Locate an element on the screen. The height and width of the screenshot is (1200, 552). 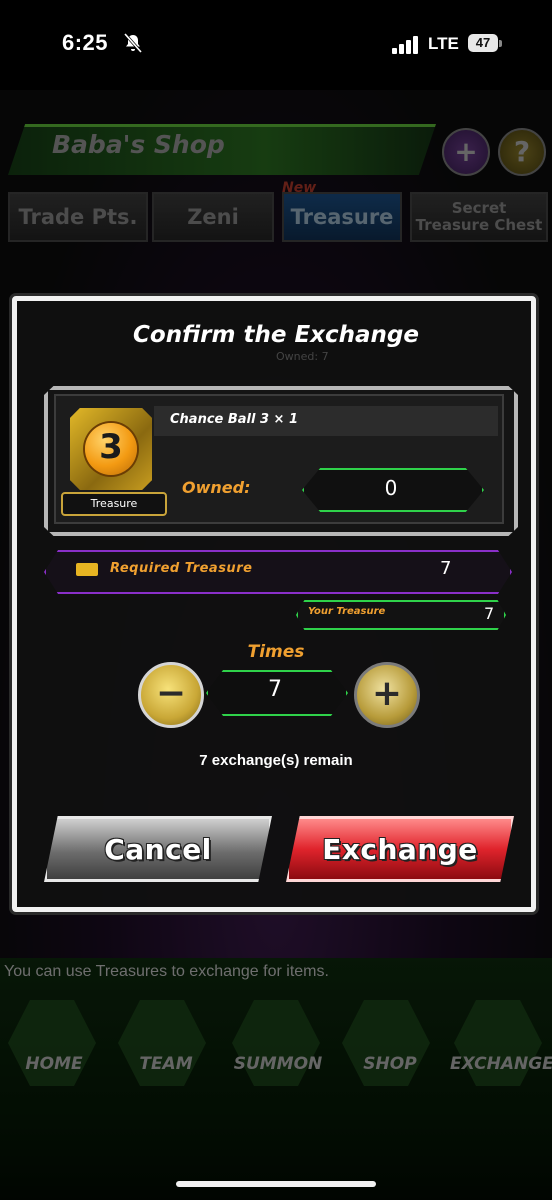
cell-signal-icon is located at coordinates (405, 45).